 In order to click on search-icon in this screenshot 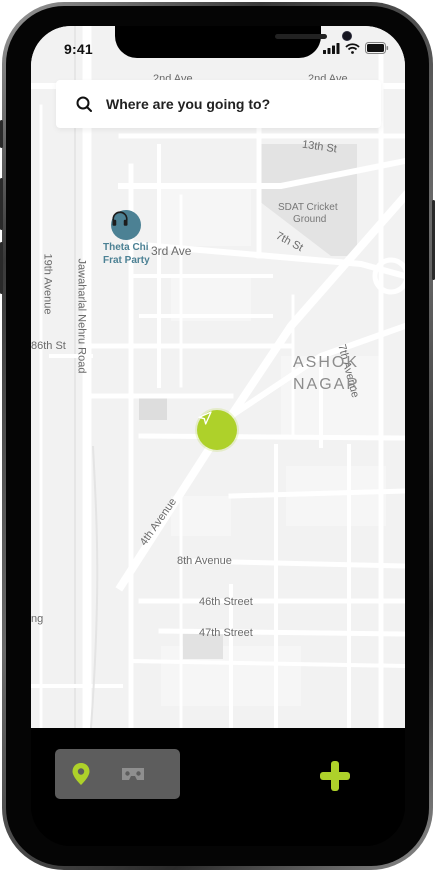, I will do `click(85, 104)`.